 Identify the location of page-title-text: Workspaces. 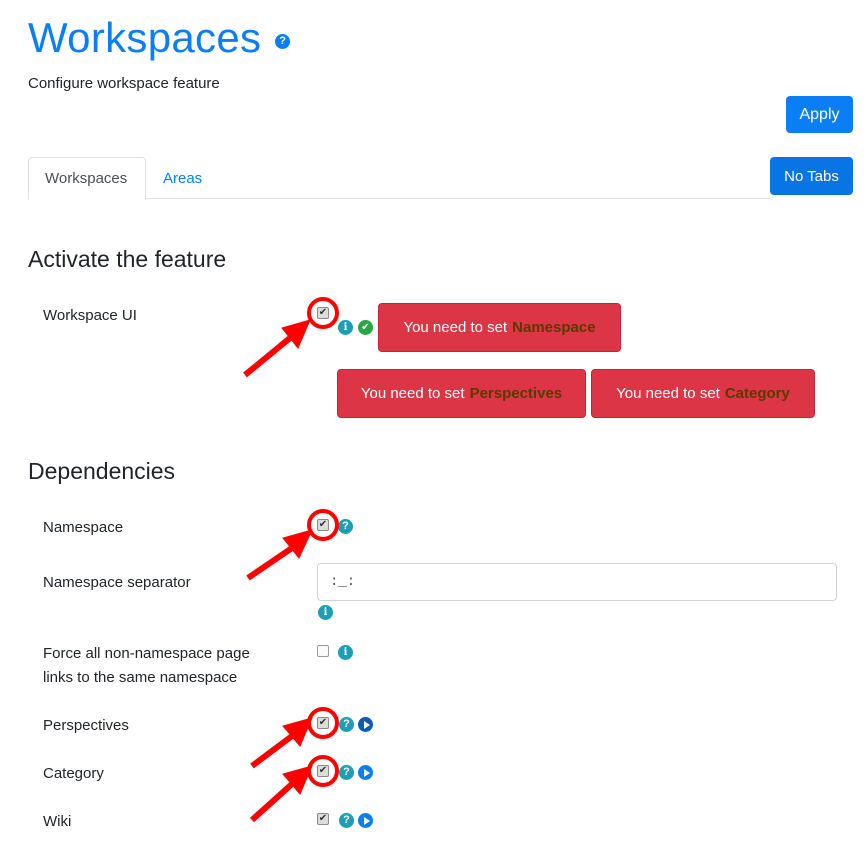
(145, 37).